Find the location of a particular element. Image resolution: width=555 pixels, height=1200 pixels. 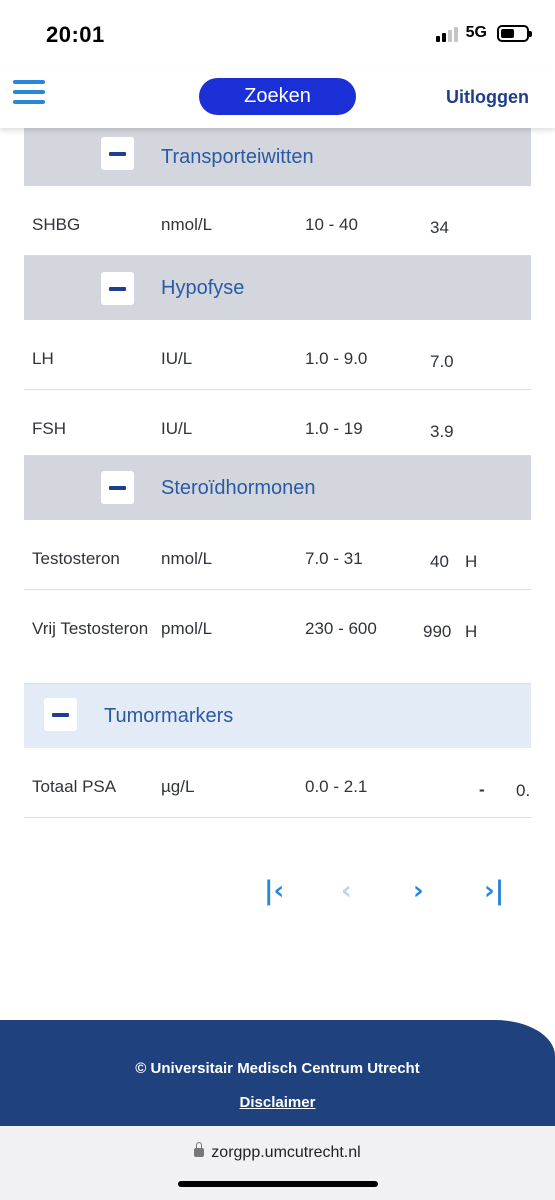

result-value: - is located at coordinates (482, 789).